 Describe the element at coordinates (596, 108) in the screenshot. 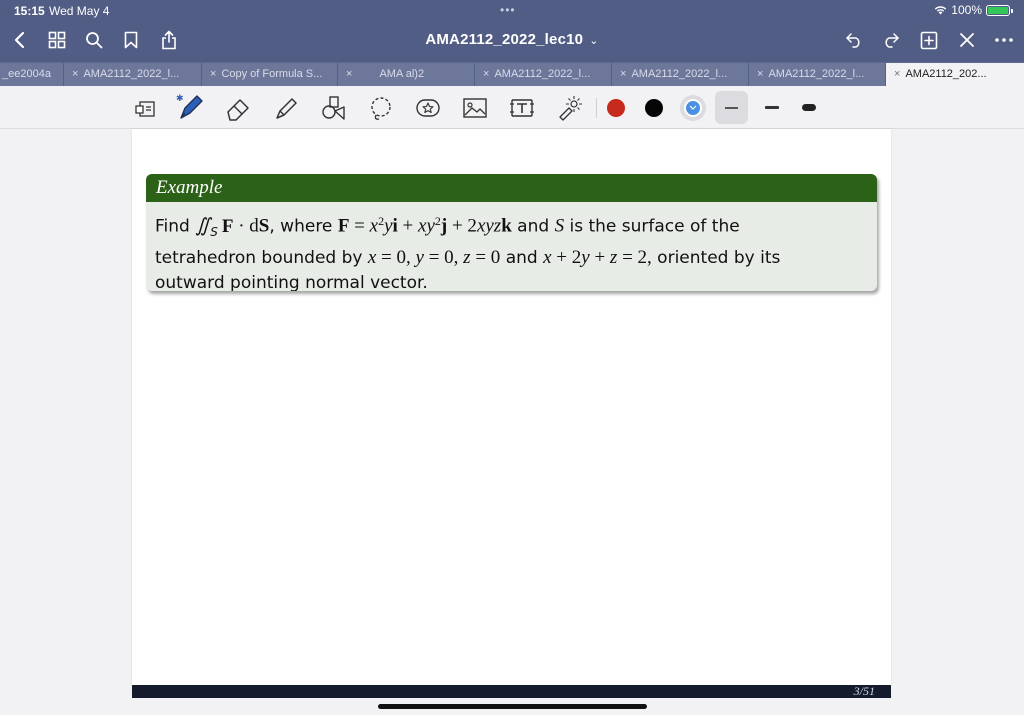

I see `toolbar-divider` at that location.